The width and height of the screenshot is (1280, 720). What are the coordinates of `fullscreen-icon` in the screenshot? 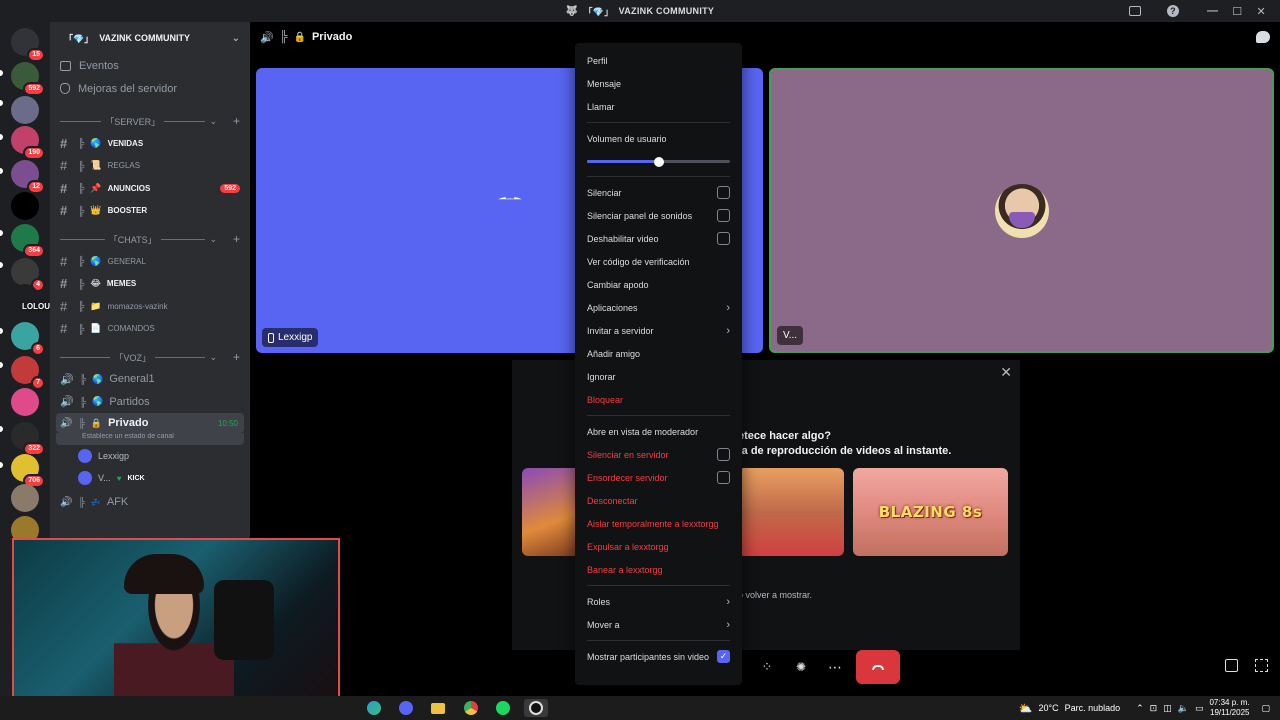 It's located at (1261, 665).